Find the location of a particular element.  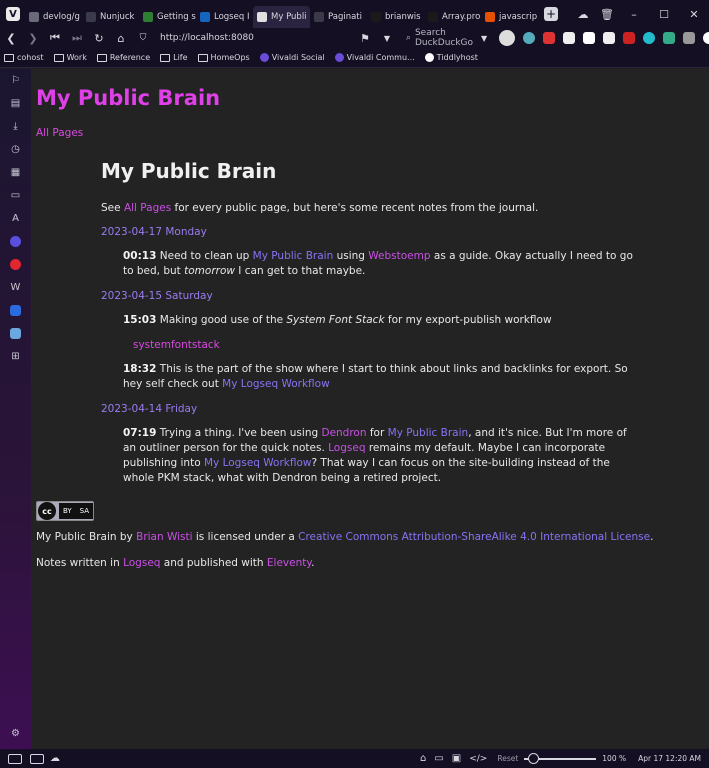

reload-icon: ↻ is located at coordinates (99, 38).